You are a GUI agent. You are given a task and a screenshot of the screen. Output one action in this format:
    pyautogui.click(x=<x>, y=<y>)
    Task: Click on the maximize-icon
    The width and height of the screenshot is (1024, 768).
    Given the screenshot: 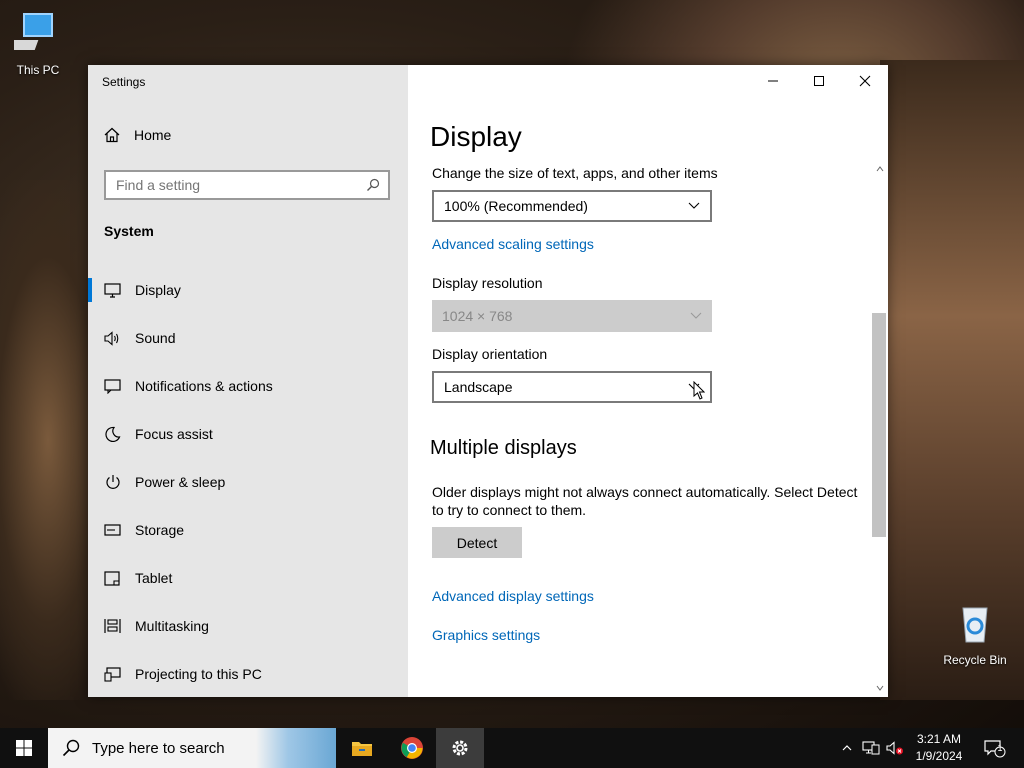 What is the action you would take?
    pyautogui.click(x=819, y=81)
    